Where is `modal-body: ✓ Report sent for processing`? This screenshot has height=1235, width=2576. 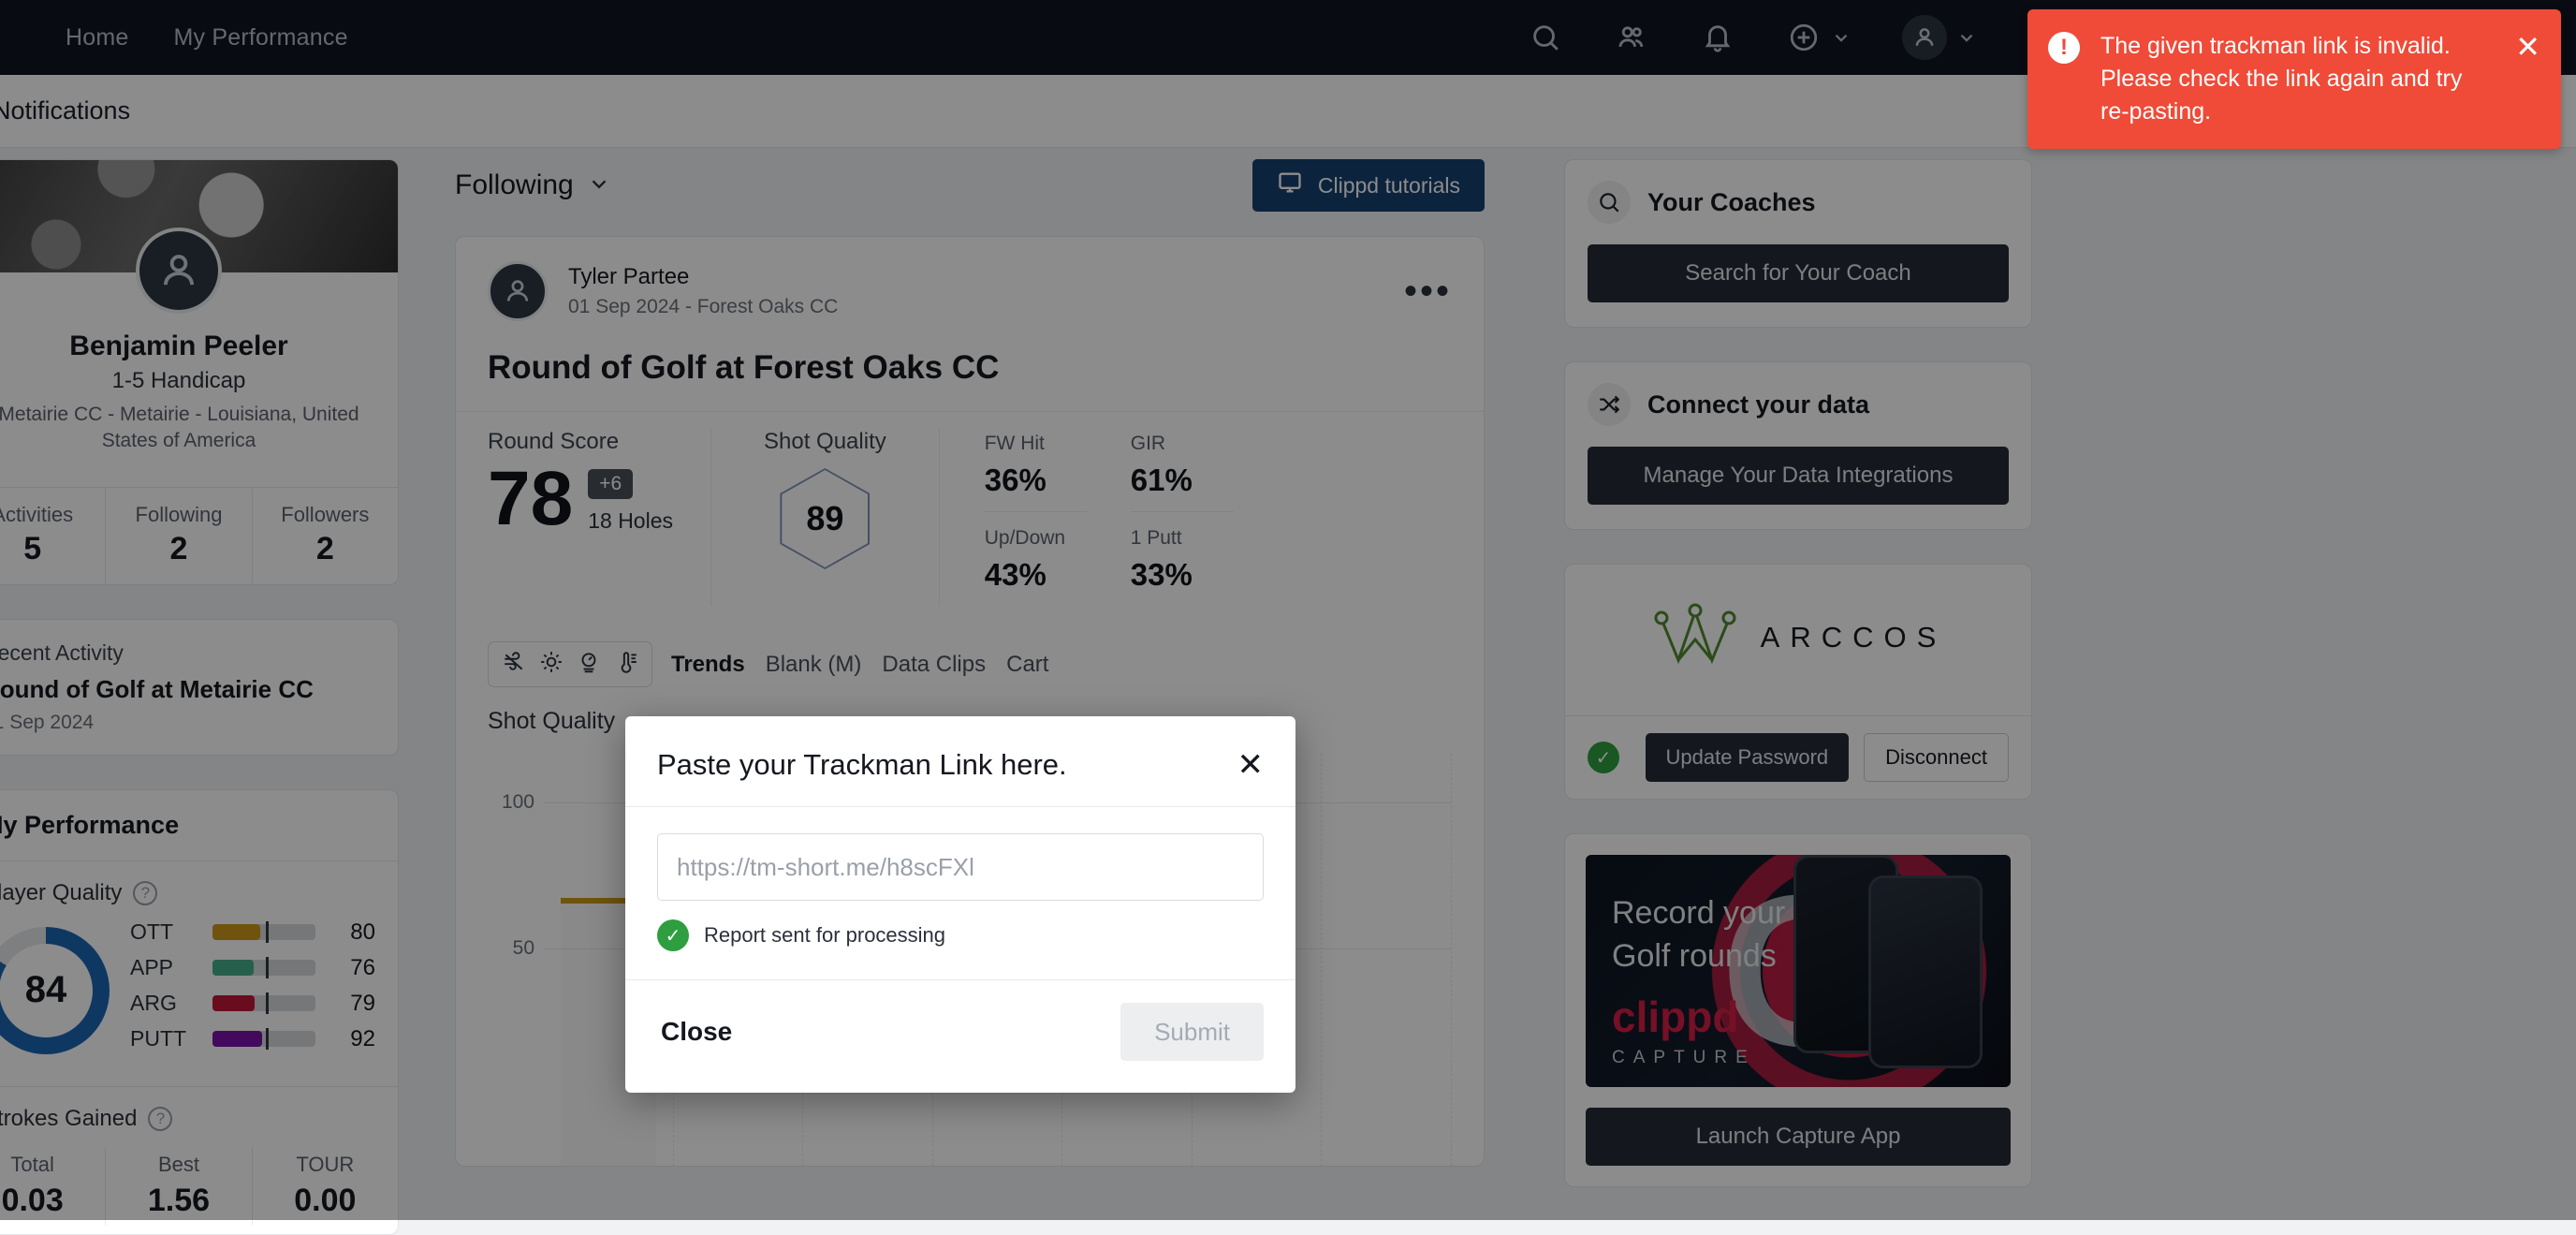
modal-body: ✓ Report sent for processing is located at coordinates (960, 893).